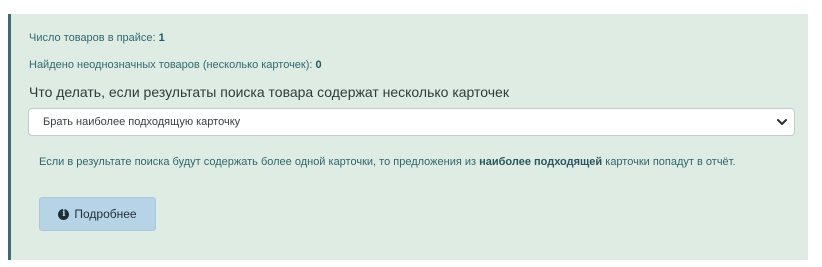  I want to click on ambiguous-count-value: 0, so click(318, 65).